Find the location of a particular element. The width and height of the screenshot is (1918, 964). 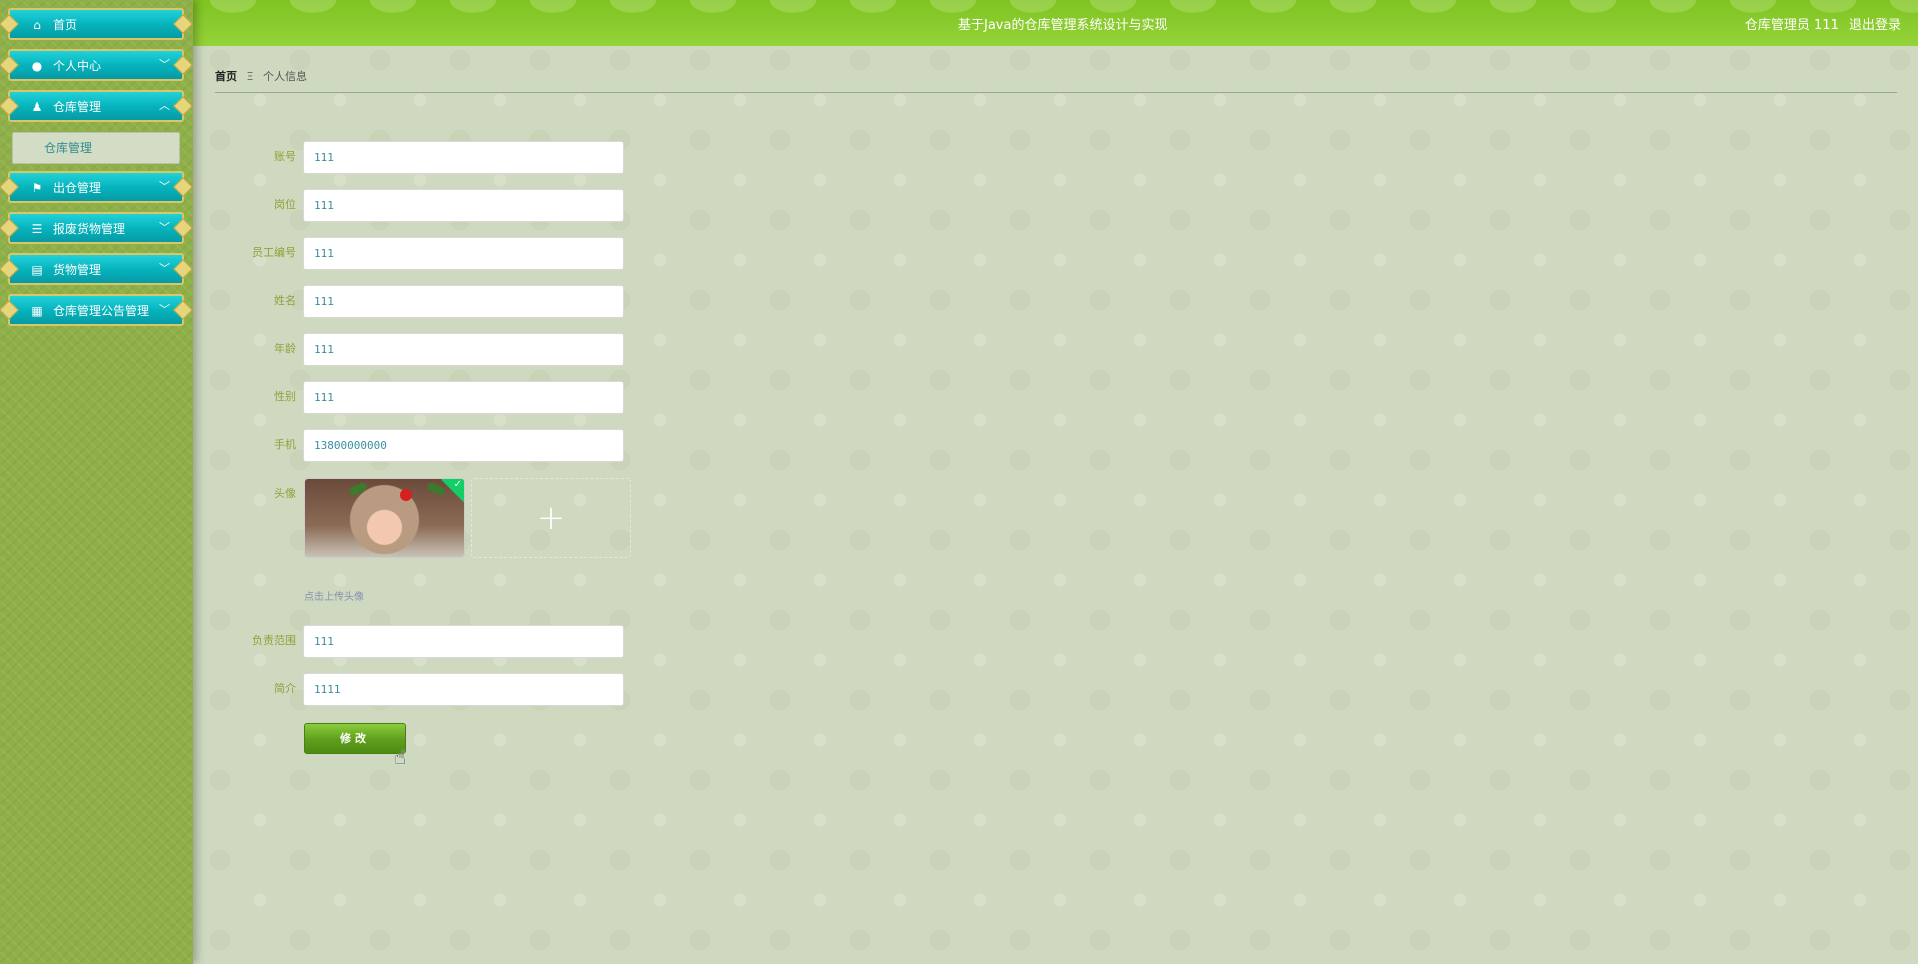

plus-icon: + is located at coordinates (551, 518).